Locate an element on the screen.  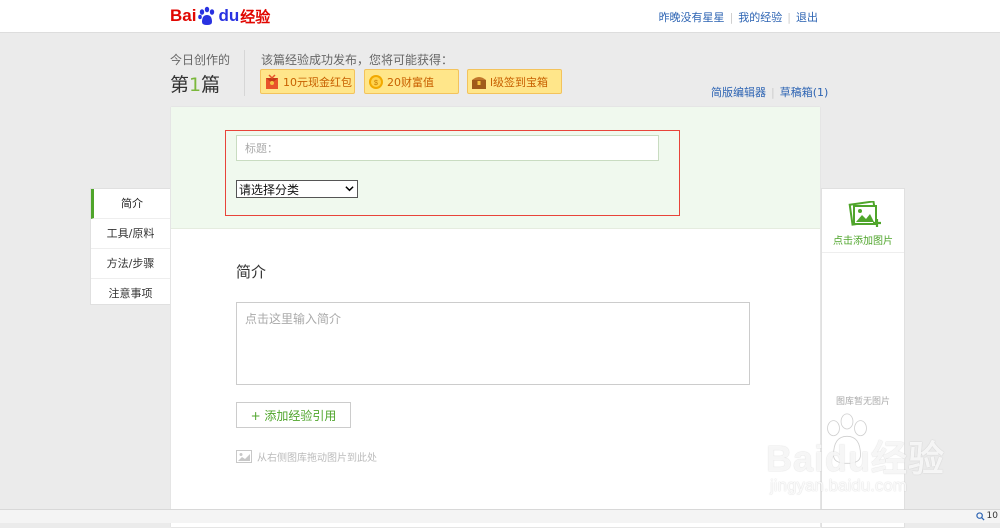
reward-chest: l级签到宝箱 is located at coordinates (514, 81).